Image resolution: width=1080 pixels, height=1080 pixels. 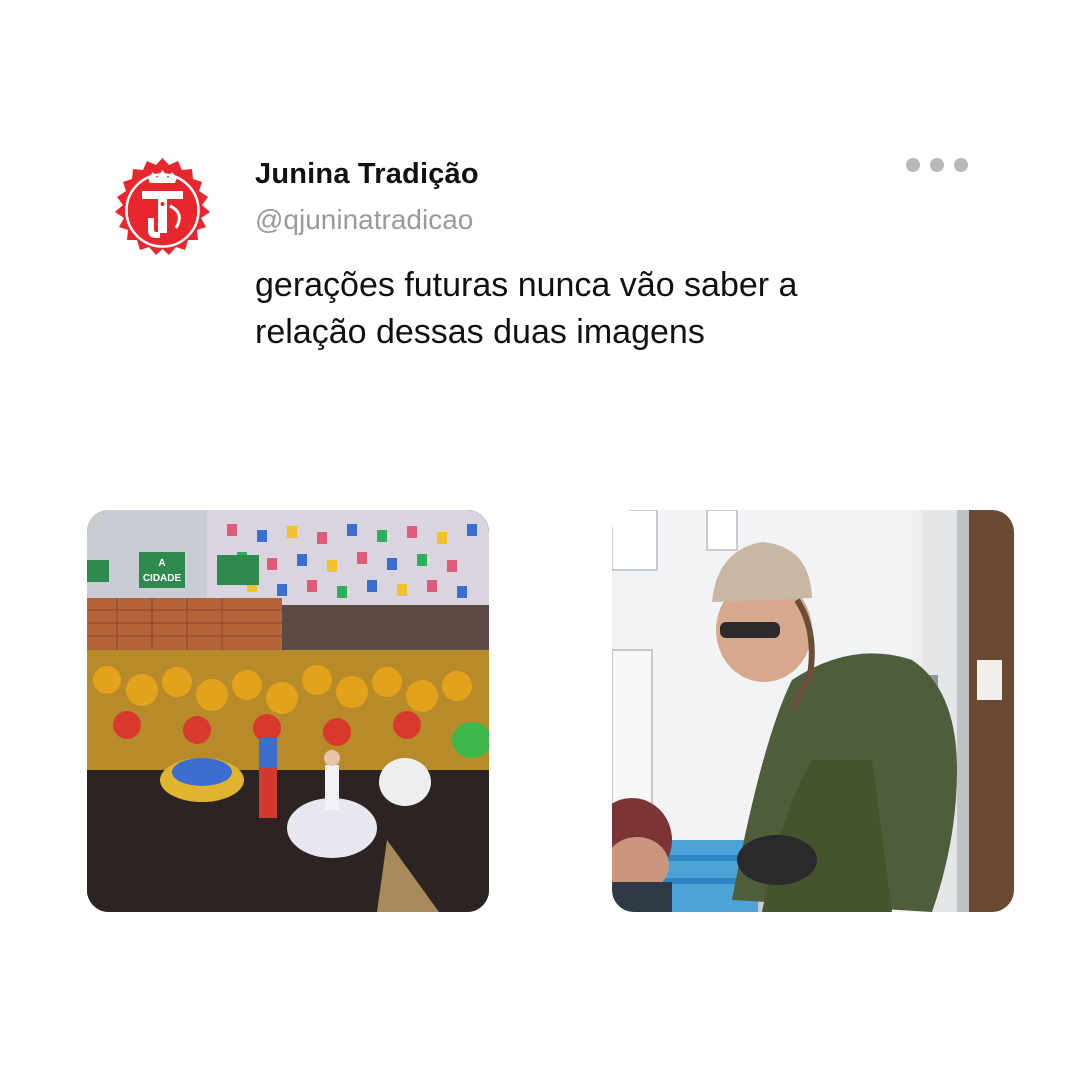 I want to click on media-image-quadrilha: A CIDADE, so click(x=288, y=711).